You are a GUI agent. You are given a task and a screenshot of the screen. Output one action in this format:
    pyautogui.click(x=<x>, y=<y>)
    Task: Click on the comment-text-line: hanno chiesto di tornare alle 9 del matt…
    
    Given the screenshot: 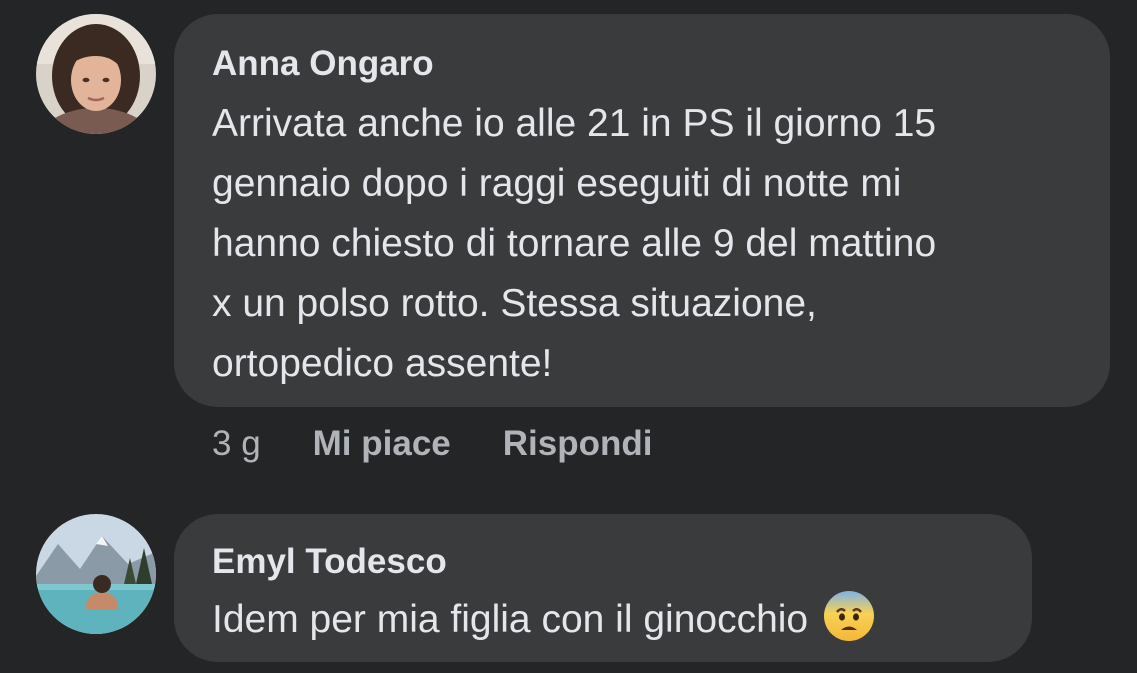 What is the action you would take?
    pyautogui.click(x=574, y=243)
    